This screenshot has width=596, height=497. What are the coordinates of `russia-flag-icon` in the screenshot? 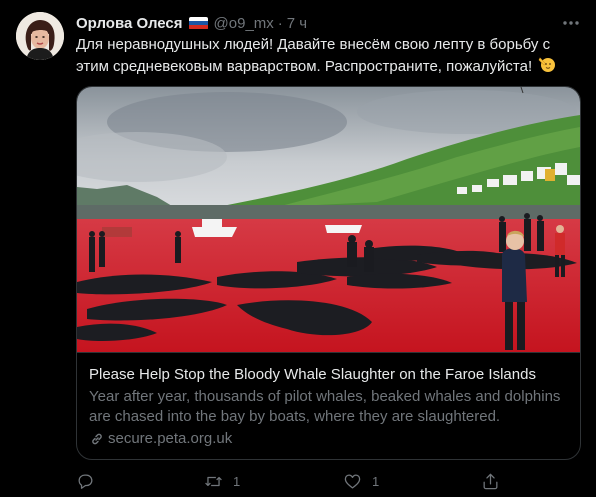 It's located at (198, 23).